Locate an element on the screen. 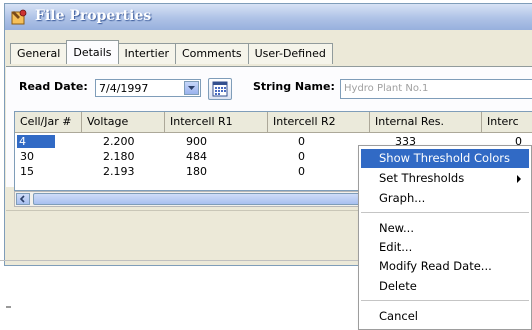 The height and width of the screenshot is (330, 532). string-name-label: String Name: is located at coordinates (294, 86).